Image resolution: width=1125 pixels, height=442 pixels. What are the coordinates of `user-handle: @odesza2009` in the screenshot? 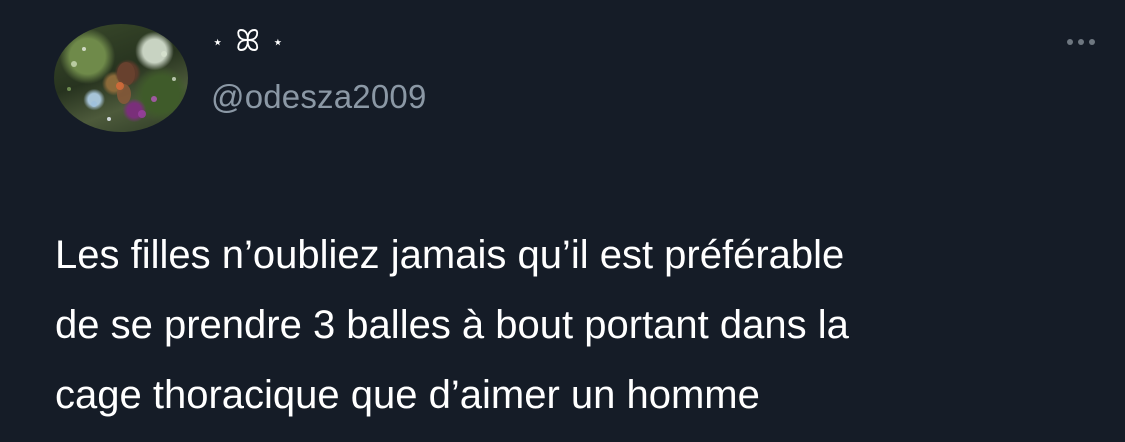 It's located at (319, 97).